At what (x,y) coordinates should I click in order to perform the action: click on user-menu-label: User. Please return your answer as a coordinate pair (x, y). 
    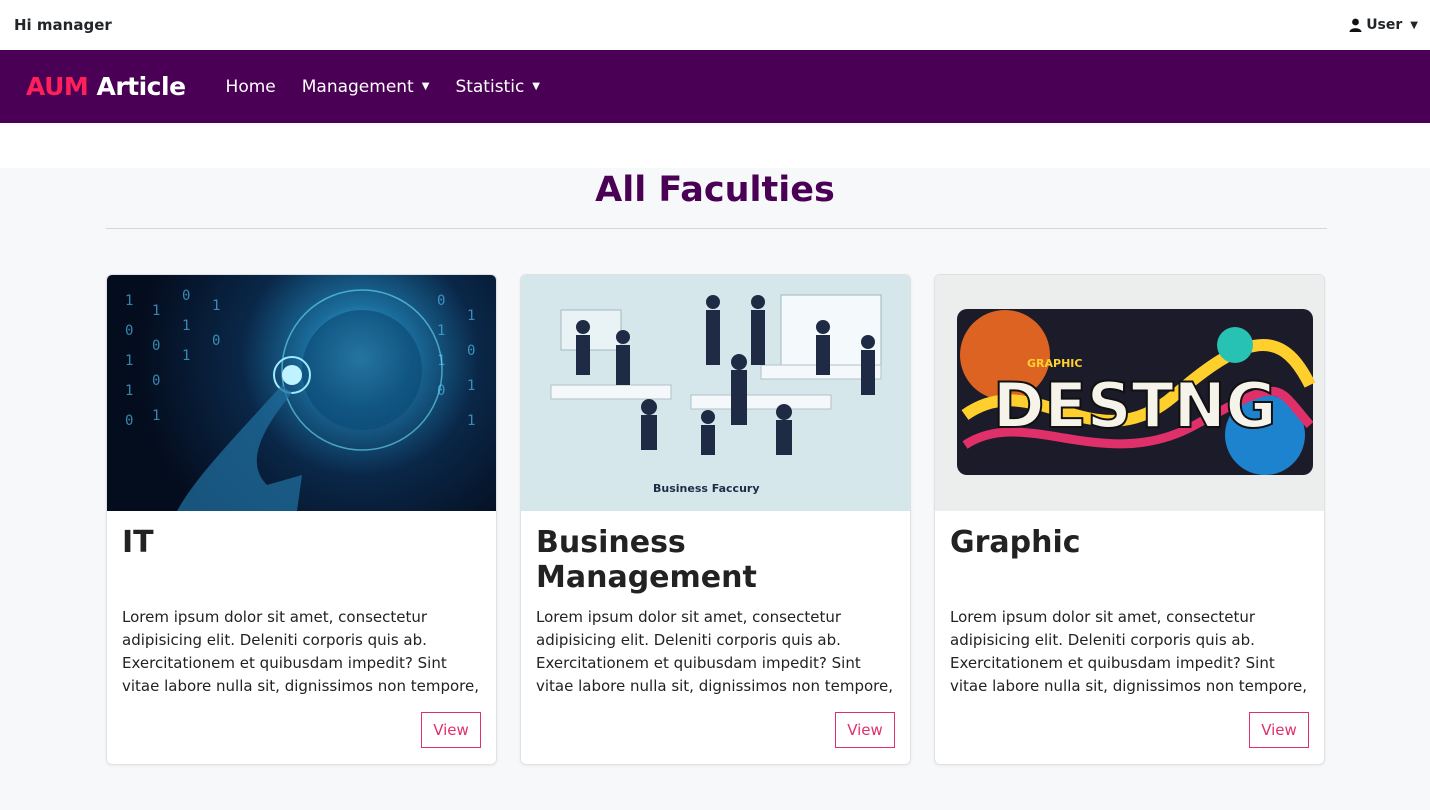
    Looking at the image, I should click on (1384, 25).